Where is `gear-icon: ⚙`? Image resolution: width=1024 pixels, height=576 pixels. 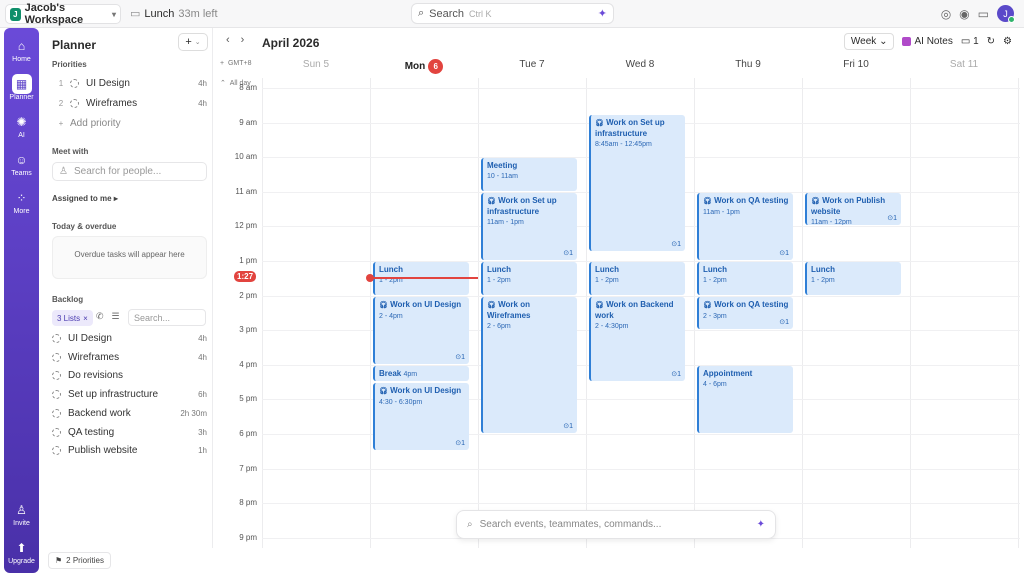 gear-icon: ⚙ is located at coordinates (1007, 41).